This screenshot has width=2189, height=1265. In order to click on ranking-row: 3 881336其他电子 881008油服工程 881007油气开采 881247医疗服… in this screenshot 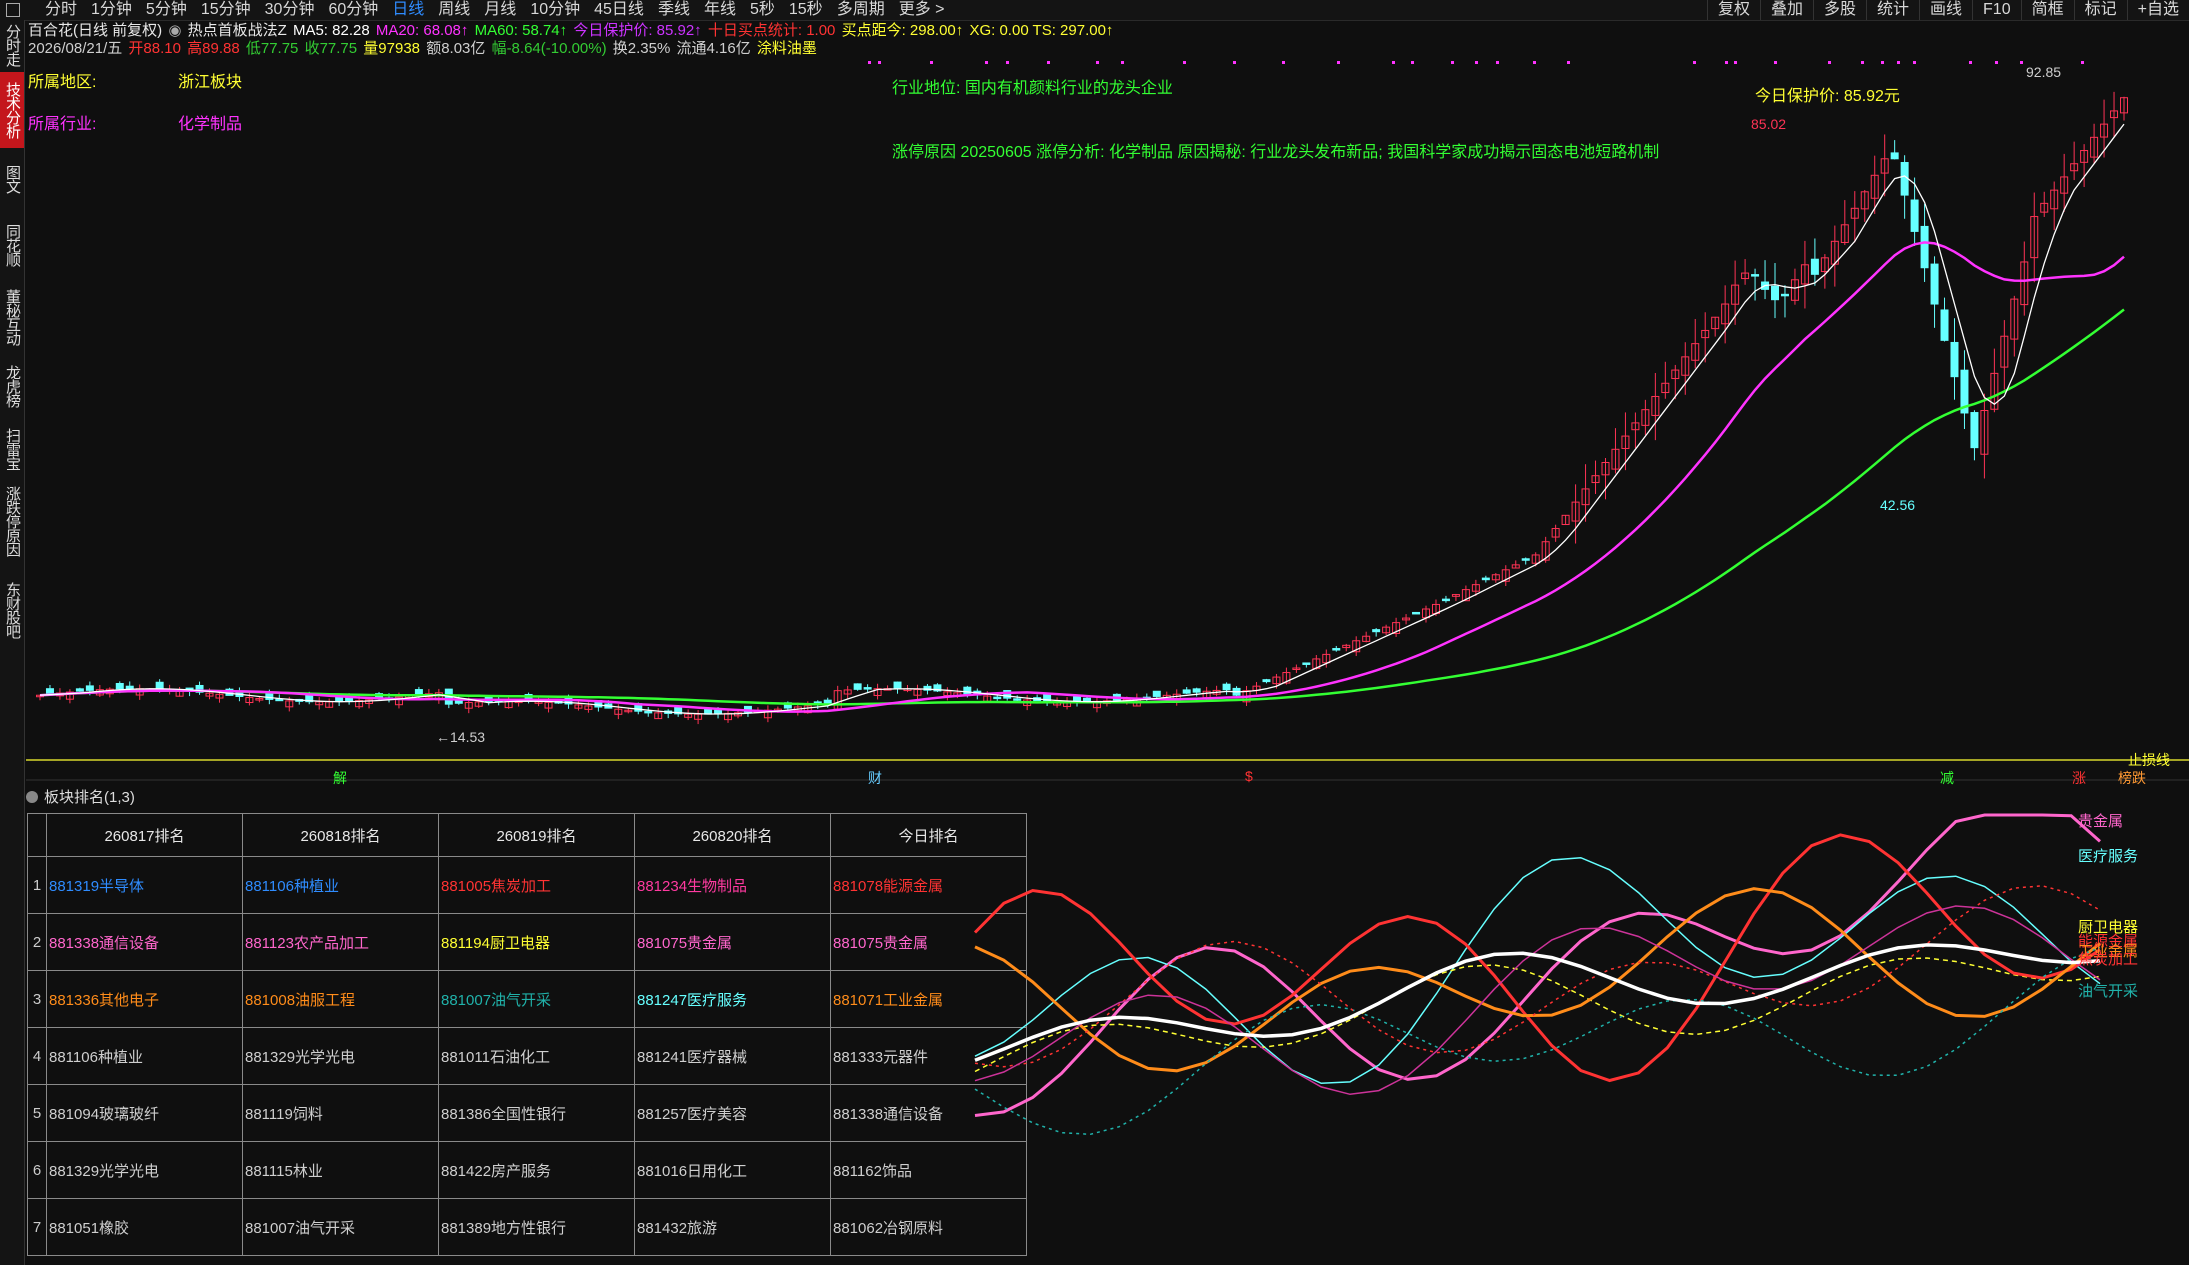, I will do `click(527, 999)`.